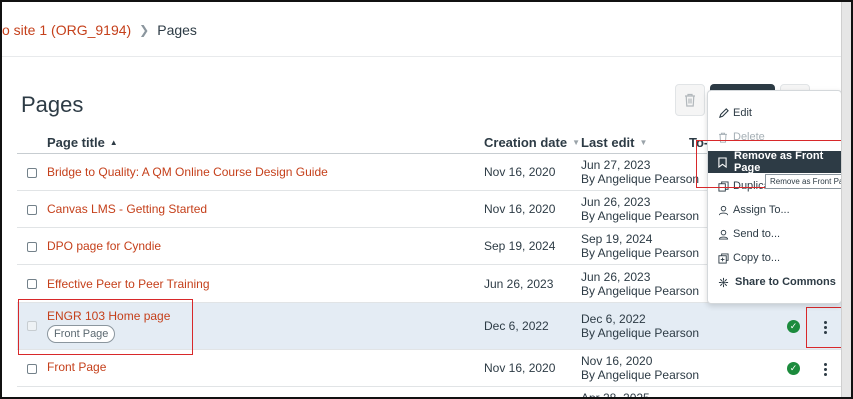 Image resolution: width=853 pixels, height=399 pixels. What do you see at coordinates (76, 367) in the screenshot?
I see `page-title-link: Front Page` at bounding box center [76, 367].